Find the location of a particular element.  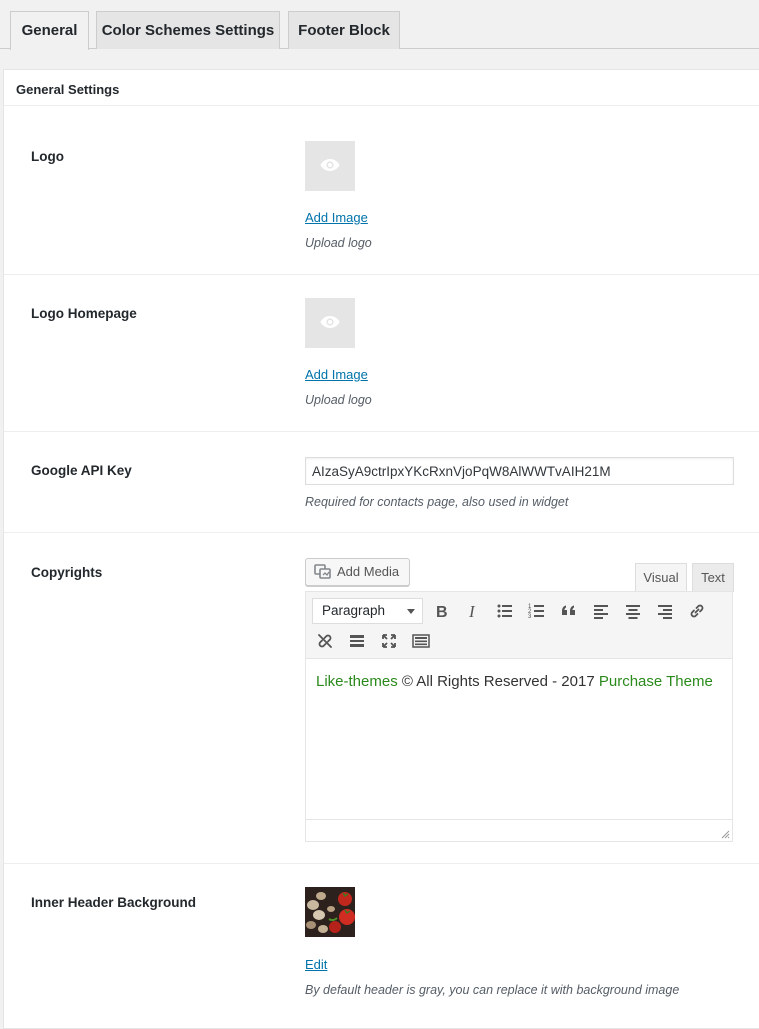

resize-handle-icon is located at coordinates (725, 834).